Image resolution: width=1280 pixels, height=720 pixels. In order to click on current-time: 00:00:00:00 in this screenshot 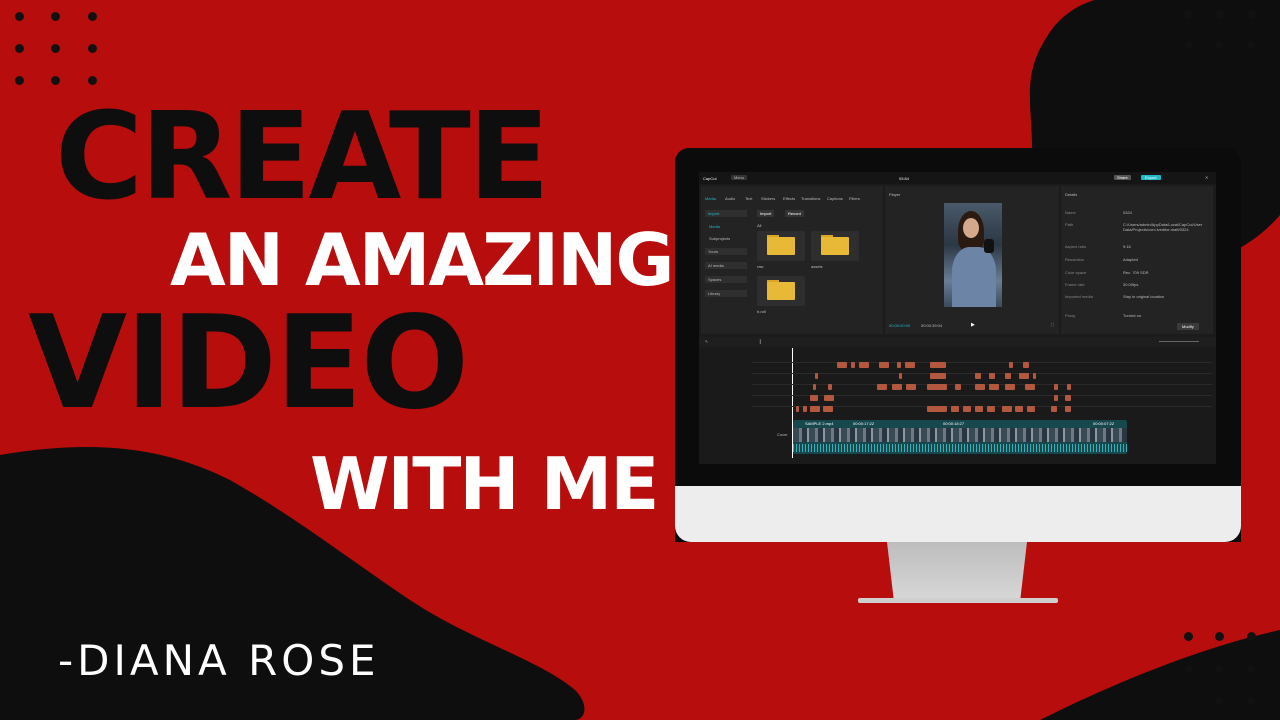, I will do `click(900, 325)`.